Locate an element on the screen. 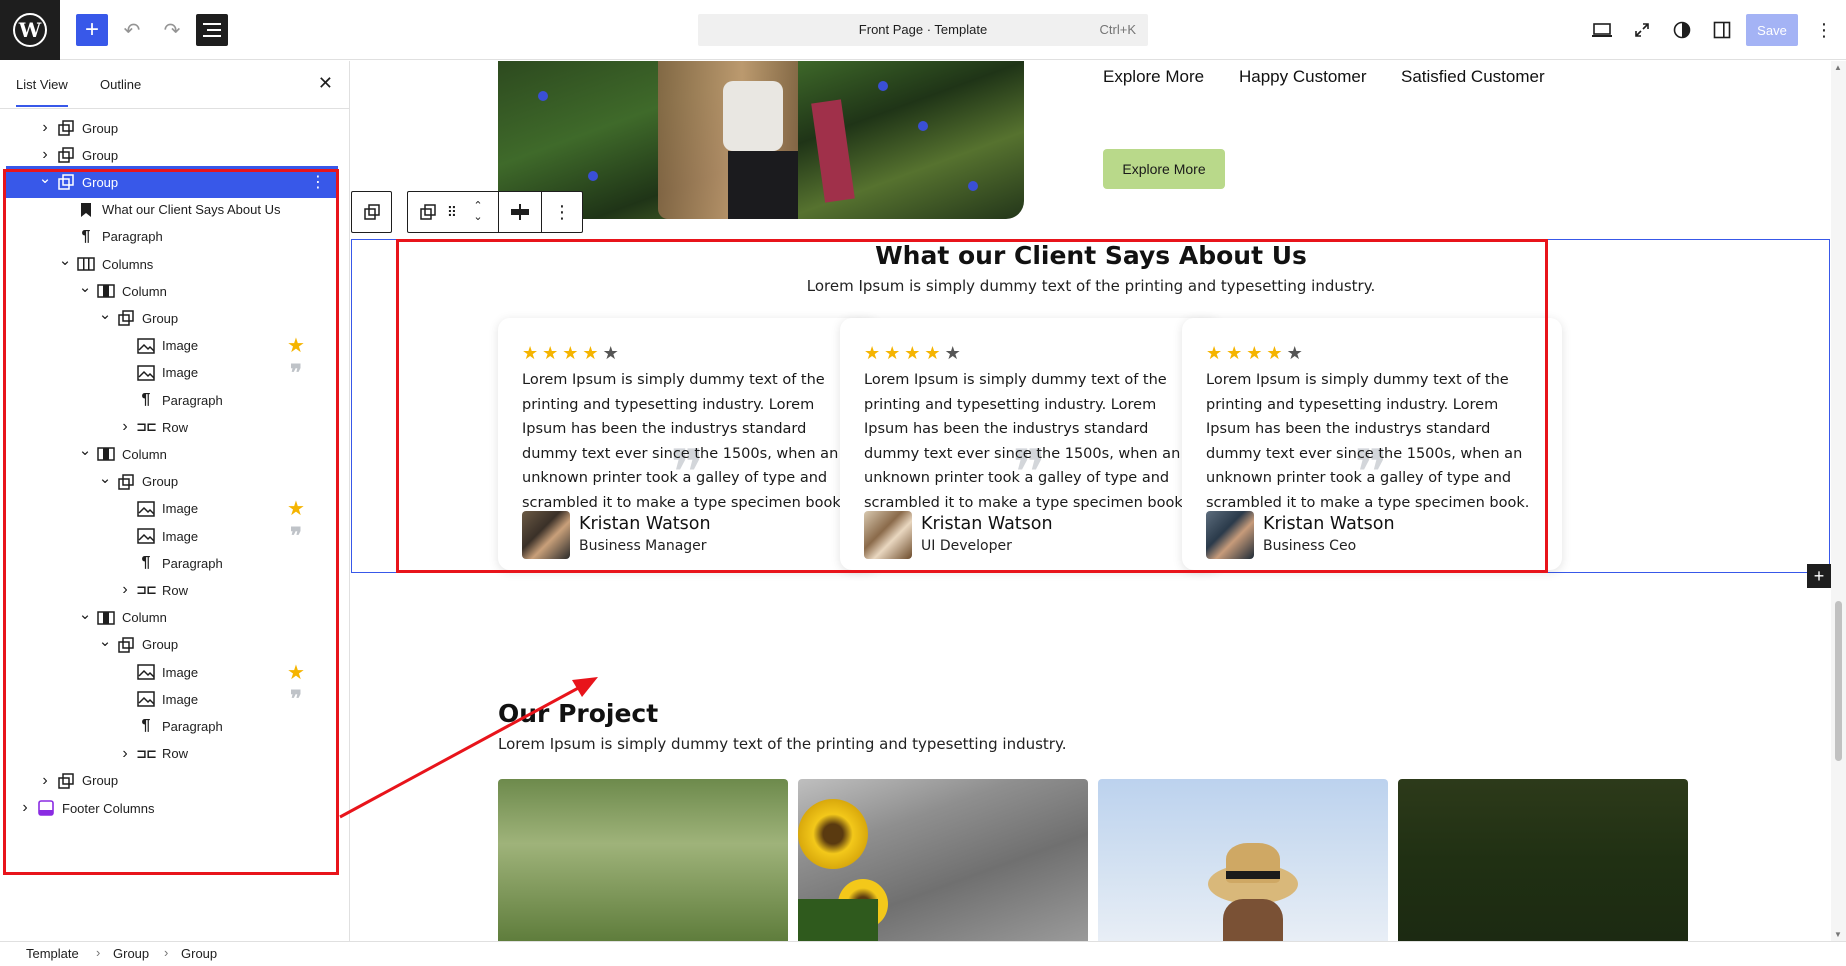 Image resolution: width=1846 pixels, height=966 pixels. tree-item-label: Footer Columns is located at coordinates (108, 808).